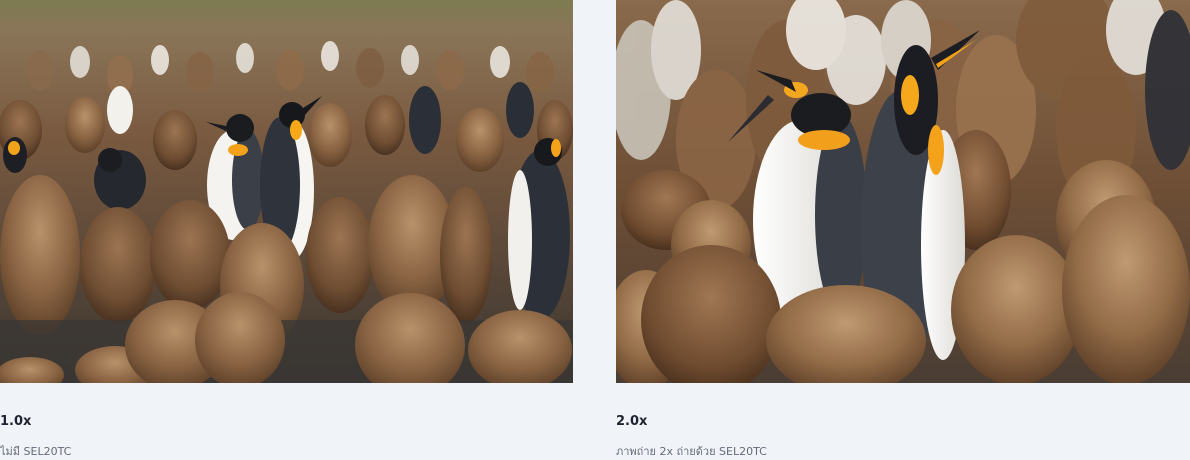 This screenshot has width=1190, height=460. Describe the element at coordinates (16, 421) in the screenshot. I see `zoom-label: 1.0x` at that location.